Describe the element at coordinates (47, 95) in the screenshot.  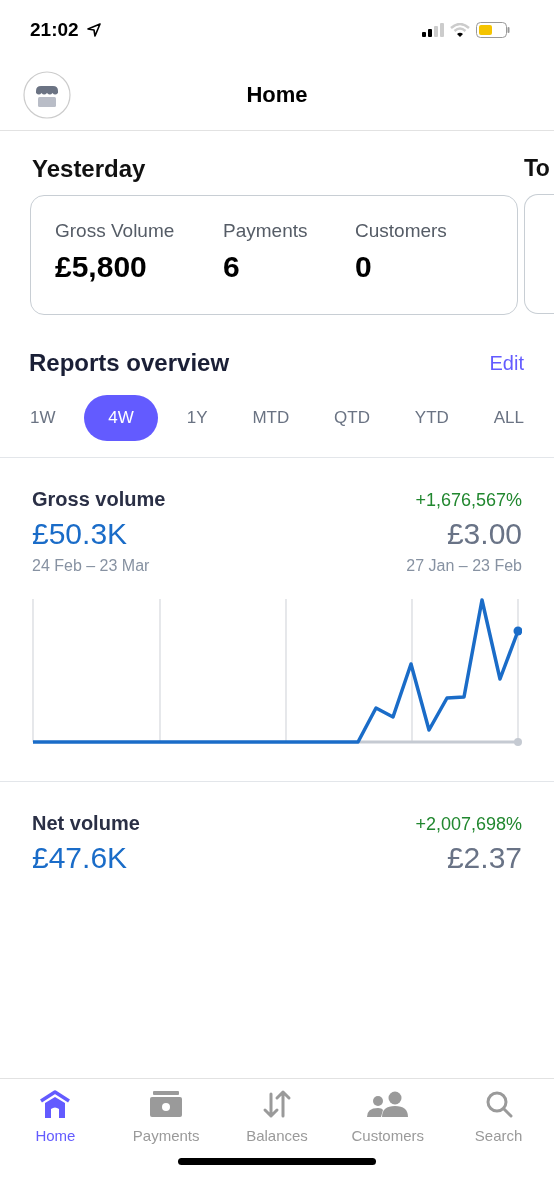
I see `store-avatar-icon` at that location.